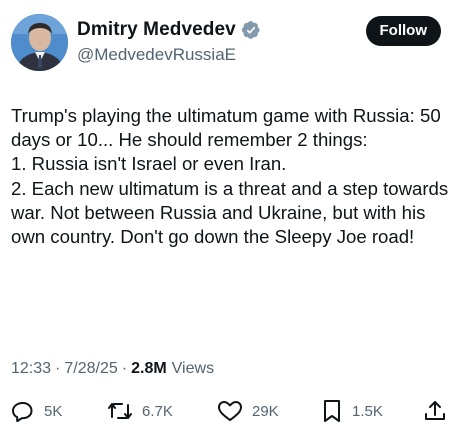  Describe the element at coordinates (149, 368) in the screenshot. I see `views-count: 2.8M` at that location.